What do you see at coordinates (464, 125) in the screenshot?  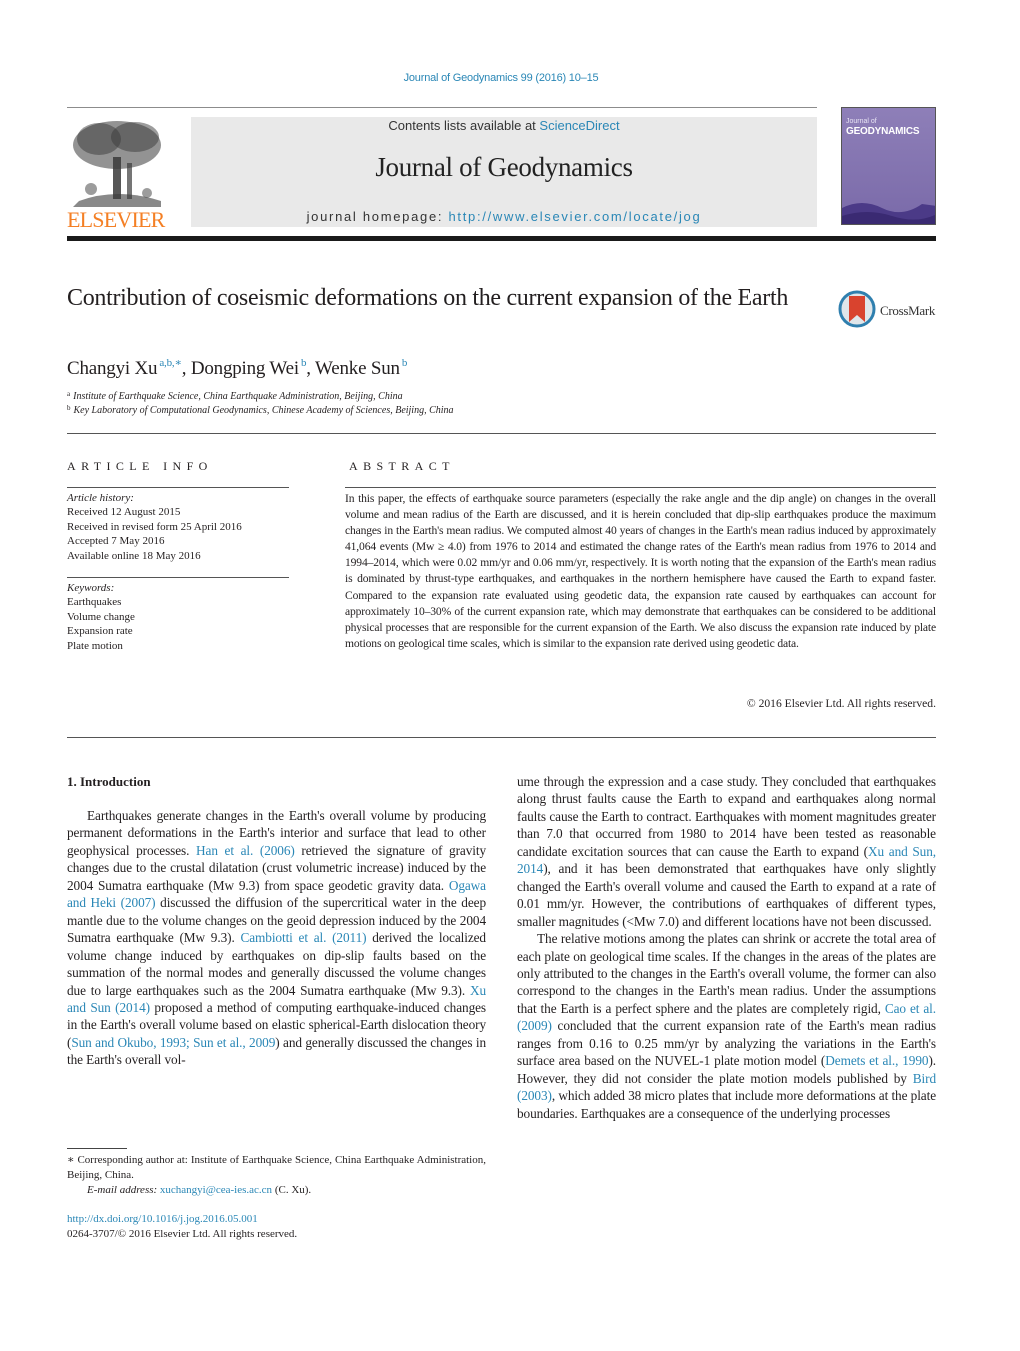 I see `contents-prefix: Contents lists available at` at bounding box center [464, 125].